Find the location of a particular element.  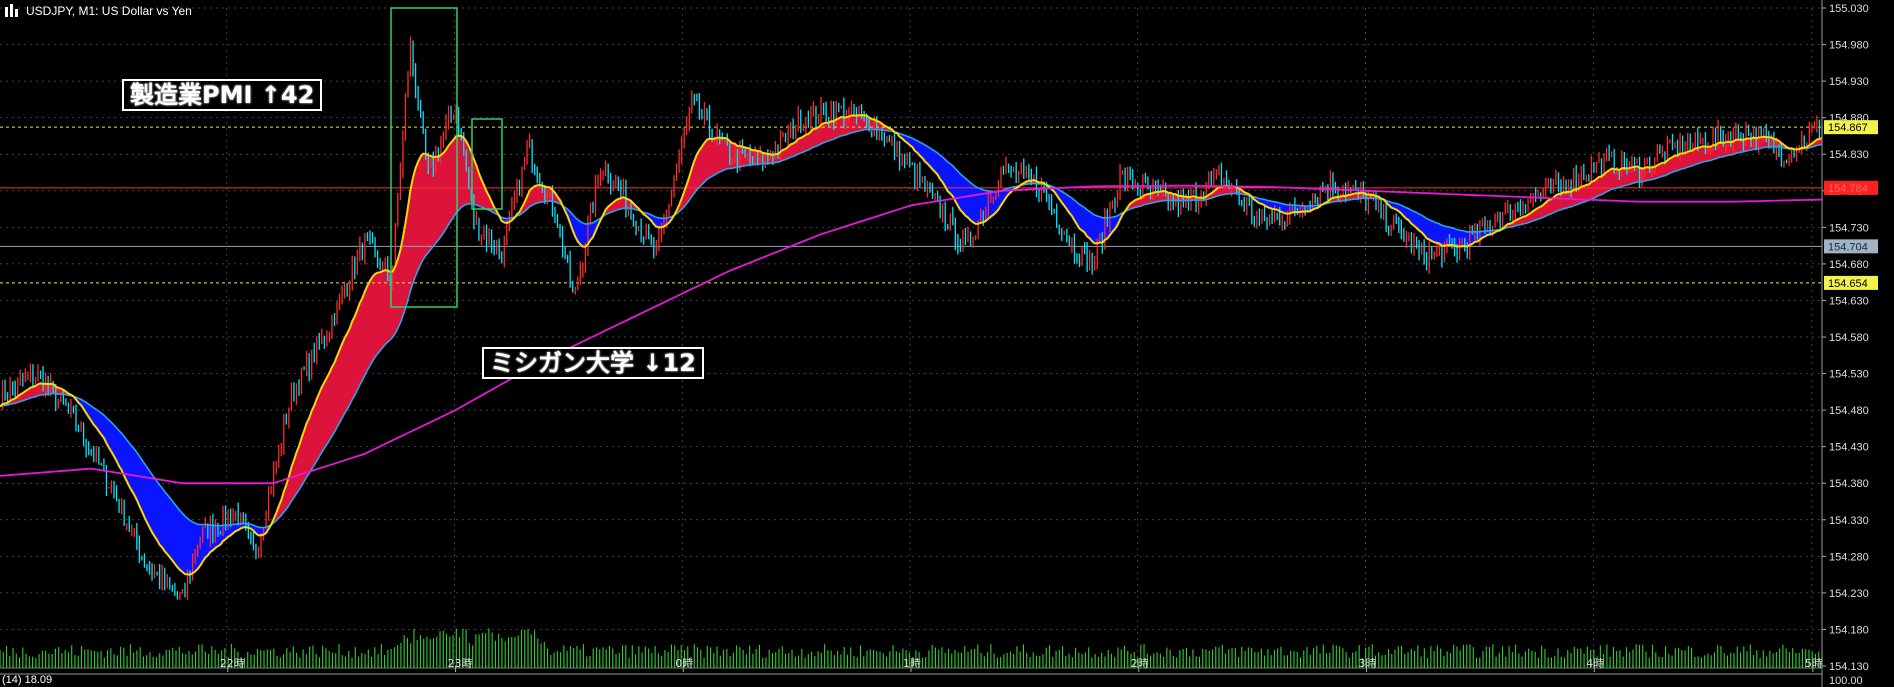

time-tick-label: 3時 is located at coordinates (1368, 663).